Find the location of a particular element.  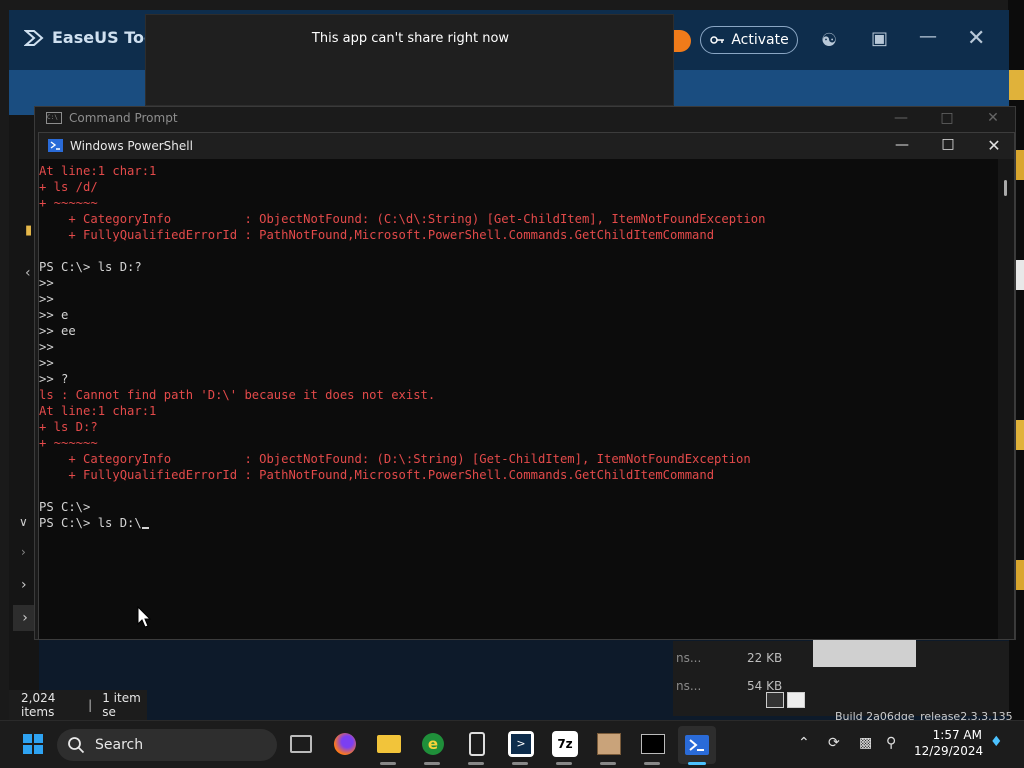

cmd-minimize-icon: — is located at coordinates (901, 118).